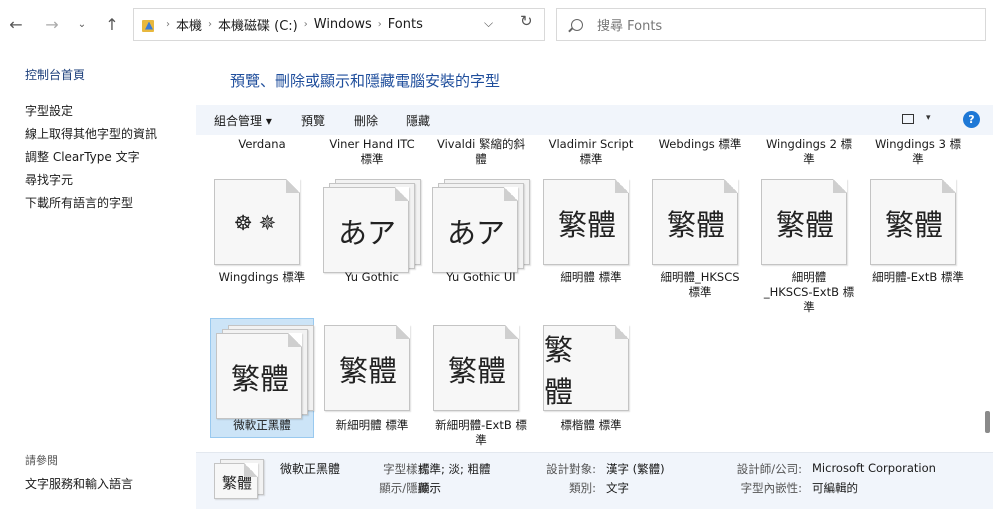 The height and width of the screenshot is (509, 993). Describe the element at coordinates (372, 152) in the screenshot. I see `font-item-name: Viner Hand ITC 標準` at that location.